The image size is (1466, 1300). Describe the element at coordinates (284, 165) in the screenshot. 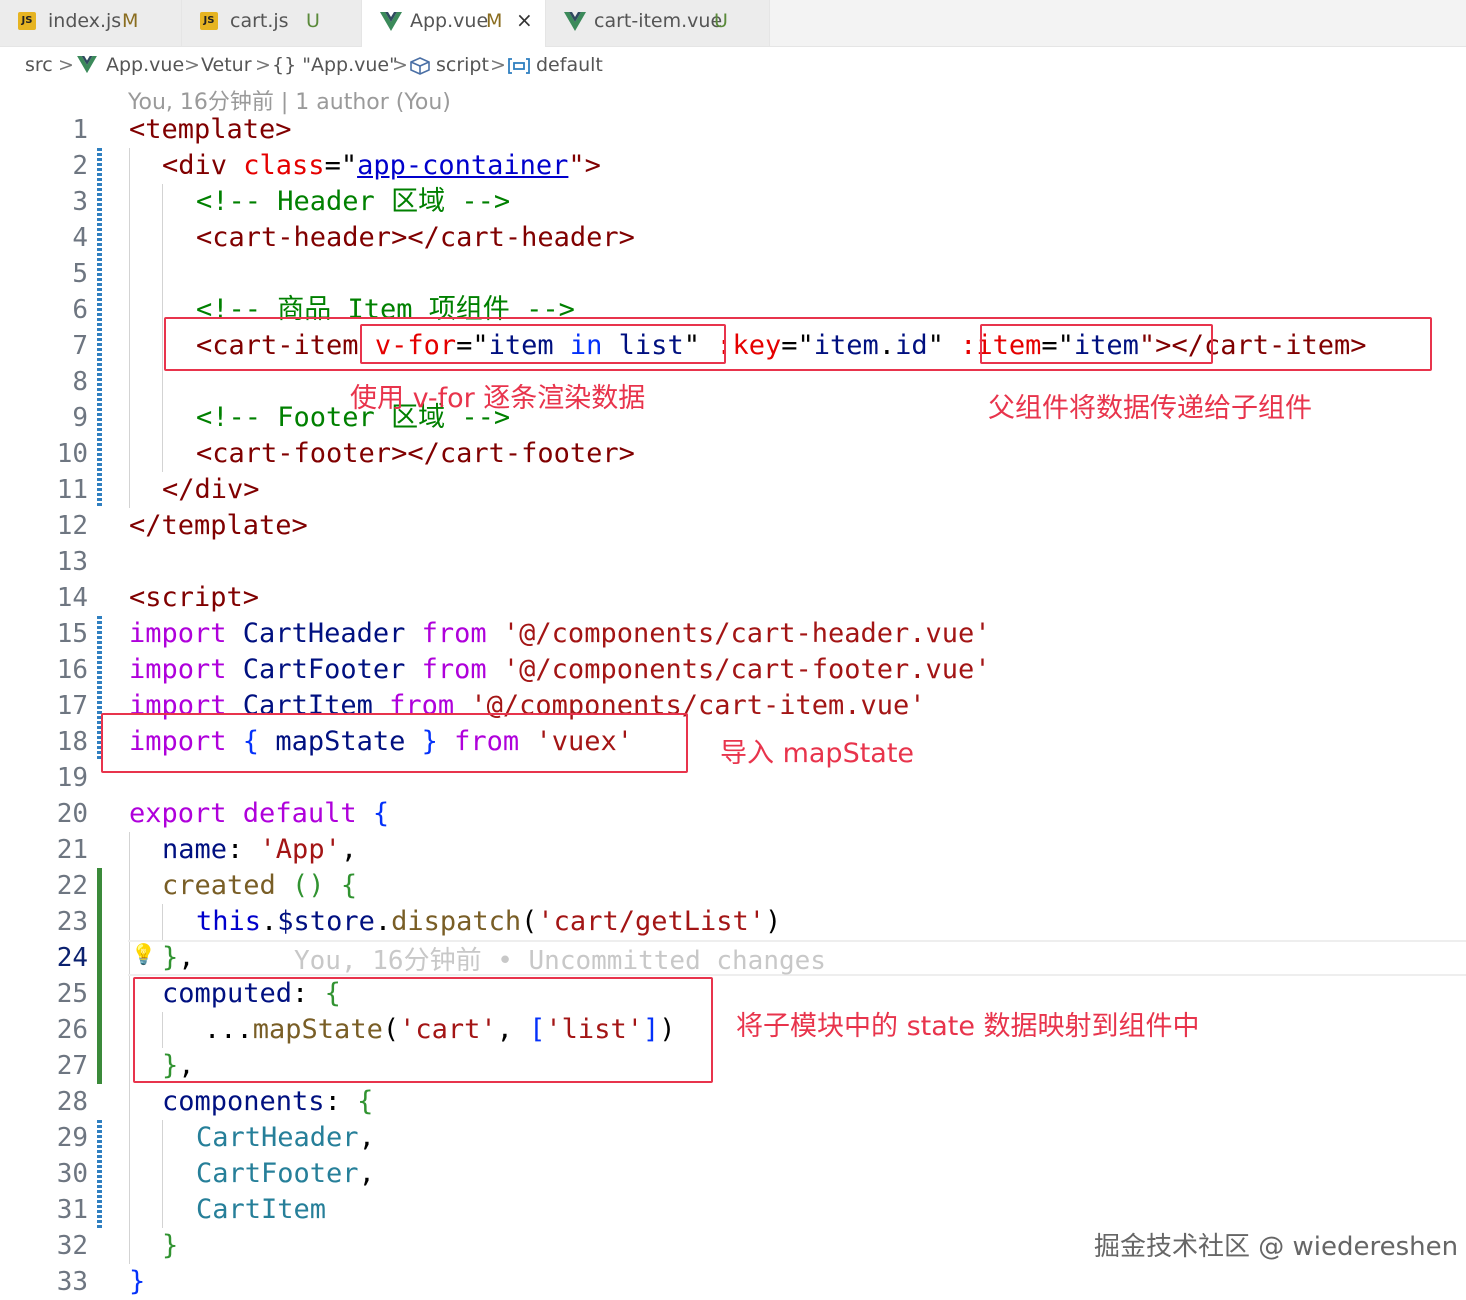

I see `code-token: class` at that location.